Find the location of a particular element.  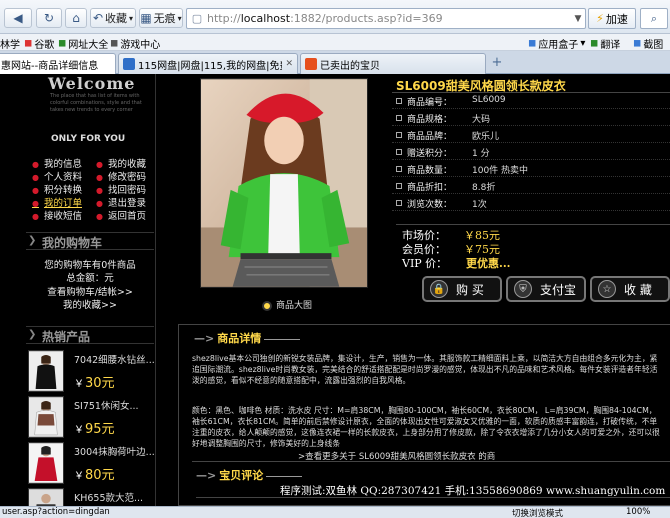

undo-icon: ↶ is located at coordinates (98, 18).